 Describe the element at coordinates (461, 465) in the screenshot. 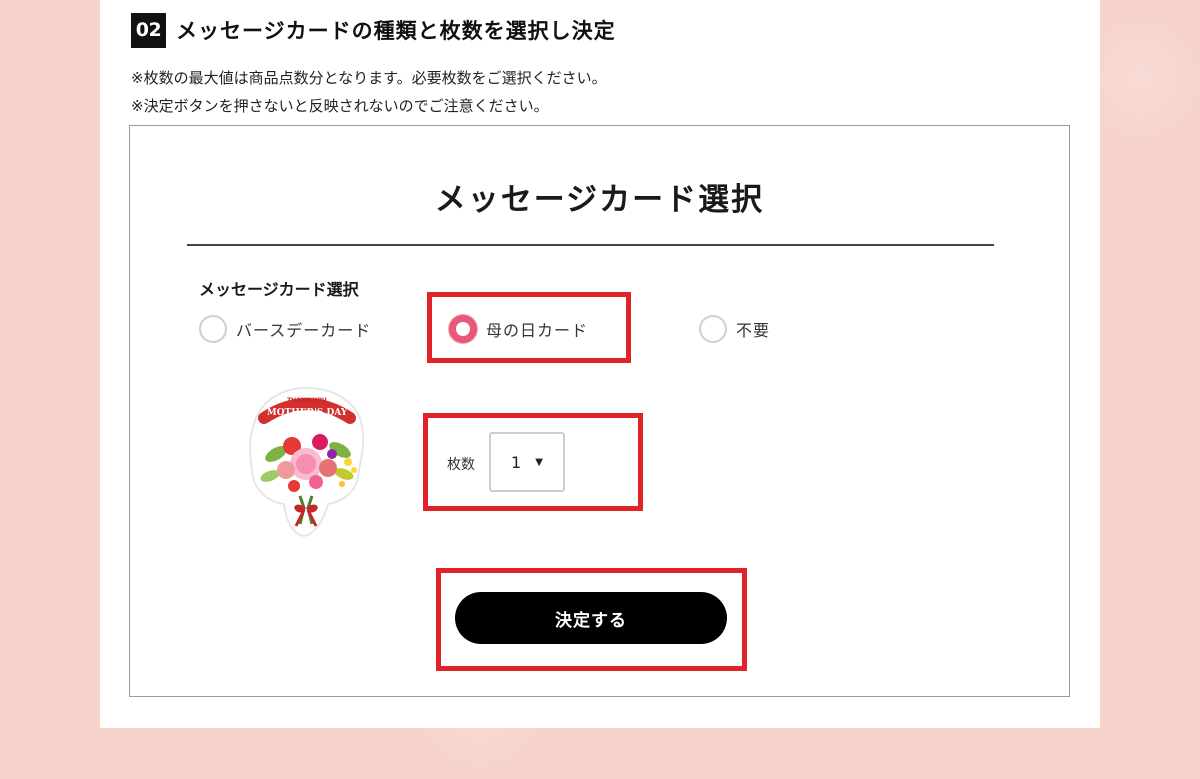

I see `quantity-label: 枚数` at that location.